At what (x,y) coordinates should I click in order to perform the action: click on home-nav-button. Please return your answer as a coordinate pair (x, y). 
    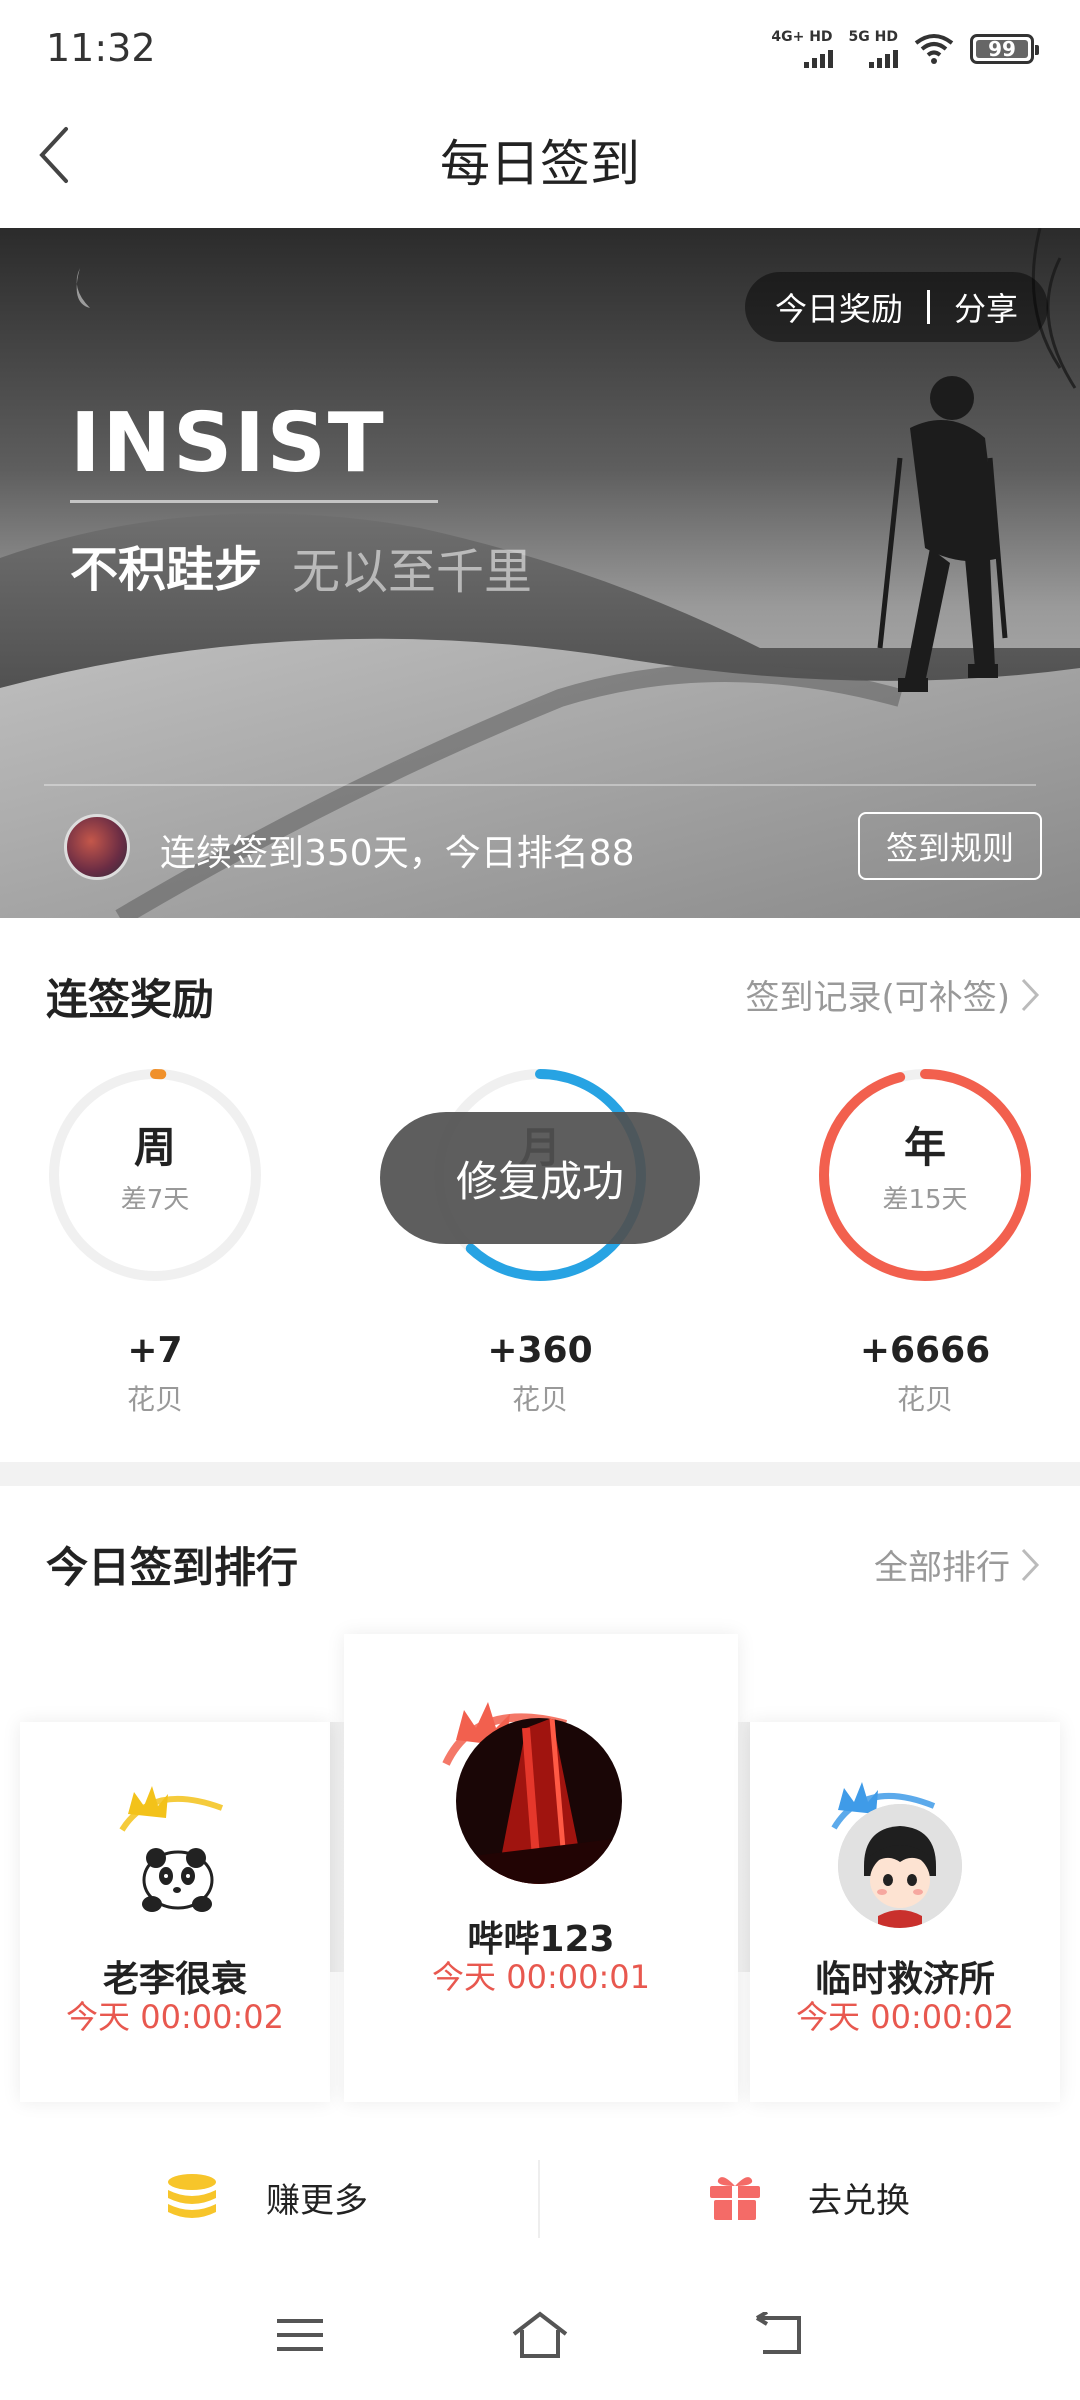
    Looking at the image, I should click on (540, 2335).